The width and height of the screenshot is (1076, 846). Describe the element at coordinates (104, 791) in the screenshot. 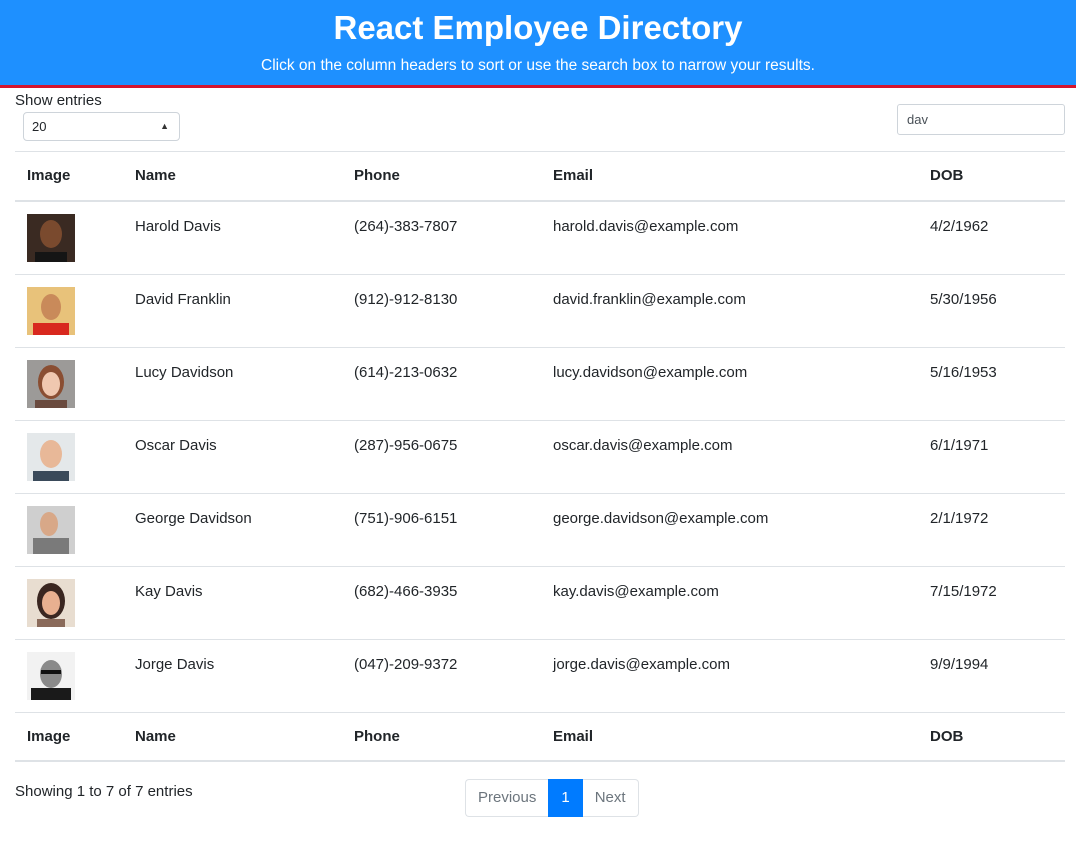

I see `entries-status: Showing 1 to 7 of 7 entries` at that location.